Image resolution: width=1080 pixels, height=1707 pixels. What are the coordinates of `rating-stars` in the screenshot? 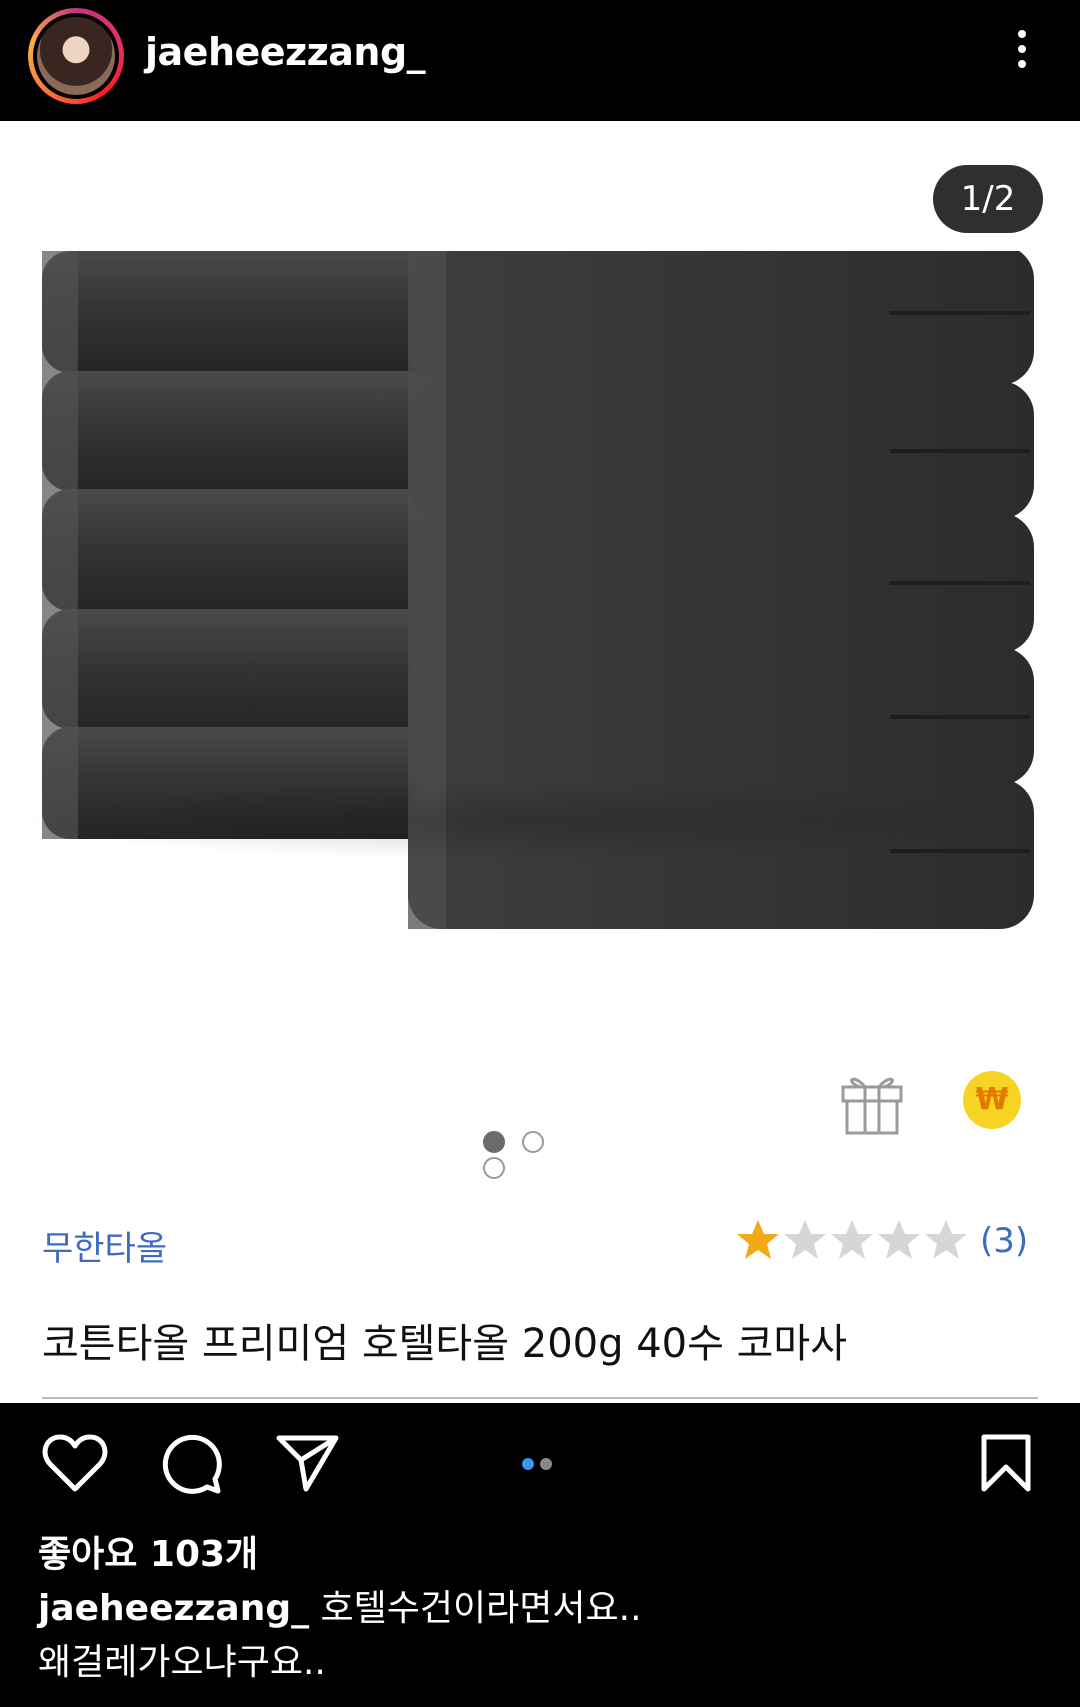 It's located at (853, 1240).